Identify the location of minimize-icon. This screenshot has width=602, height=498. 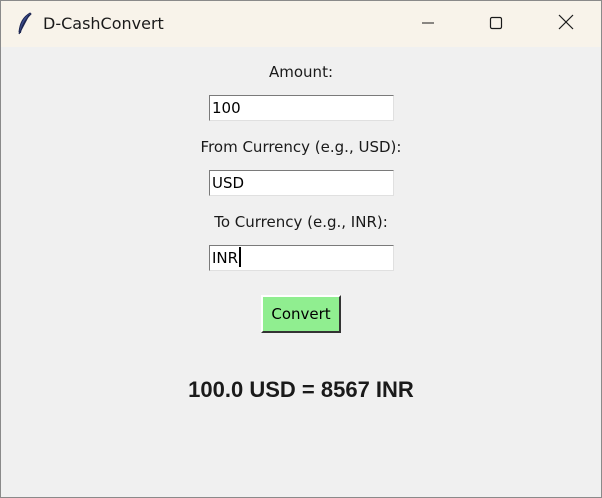
(428, 24).